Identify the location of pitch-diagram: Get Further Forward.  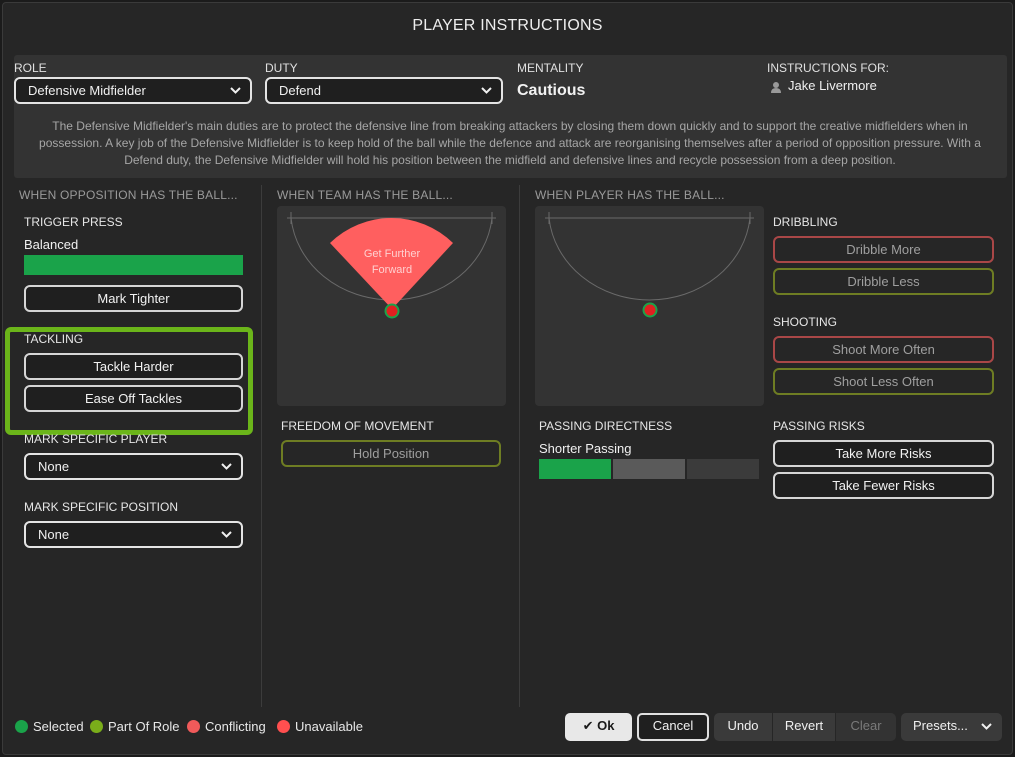
(391, 265).